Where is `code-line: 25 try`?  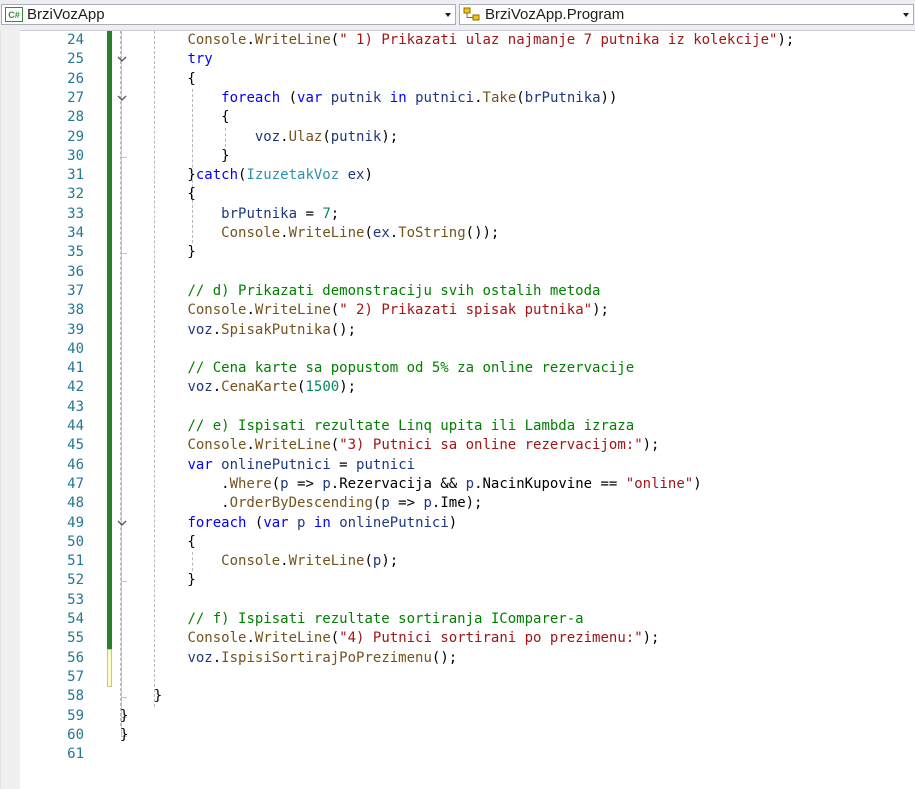
code-line: 25 try is located at coordinates (467, 59).